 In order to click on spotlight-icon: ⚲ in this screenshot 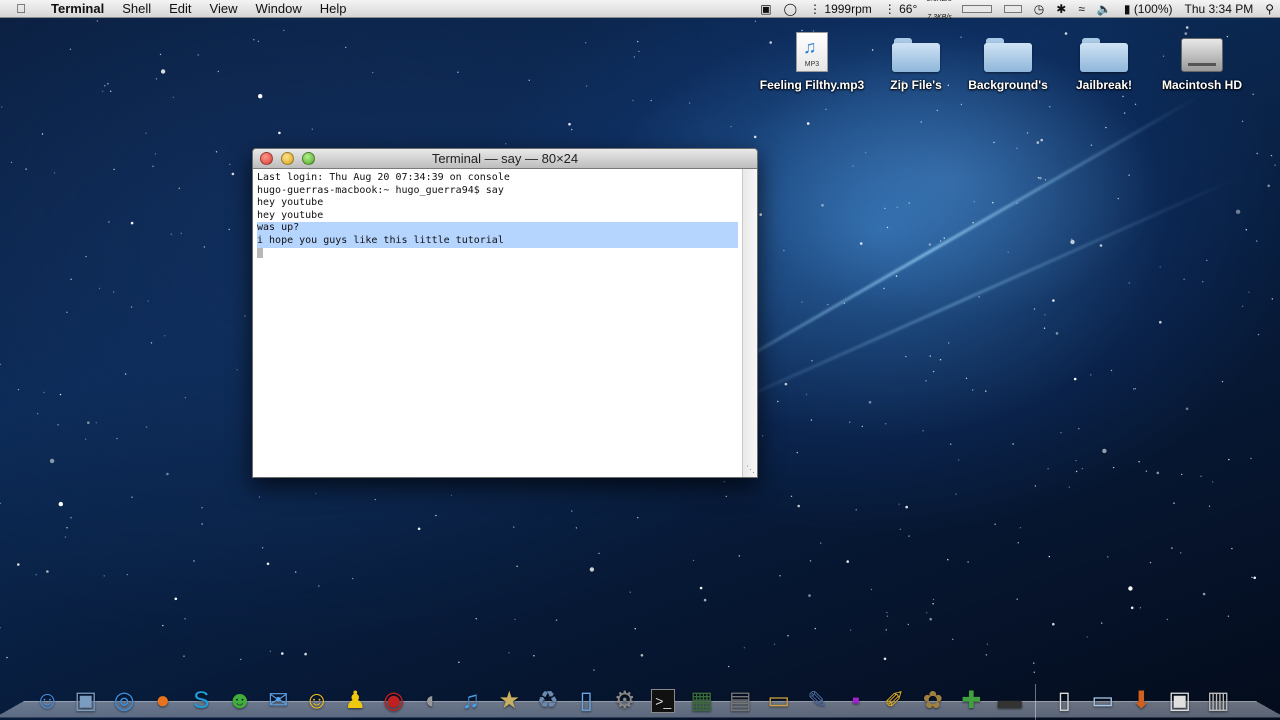, I will do `click(1269, 9)`.